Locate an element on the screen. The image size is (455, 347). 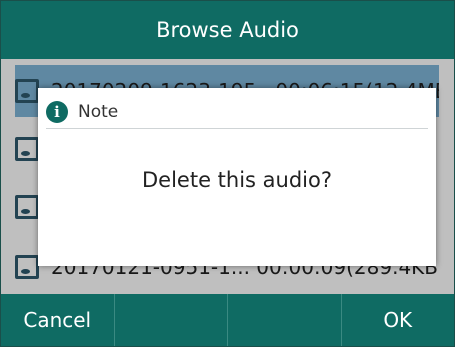
dialog-title: Note is located at coordinates (98, 112).